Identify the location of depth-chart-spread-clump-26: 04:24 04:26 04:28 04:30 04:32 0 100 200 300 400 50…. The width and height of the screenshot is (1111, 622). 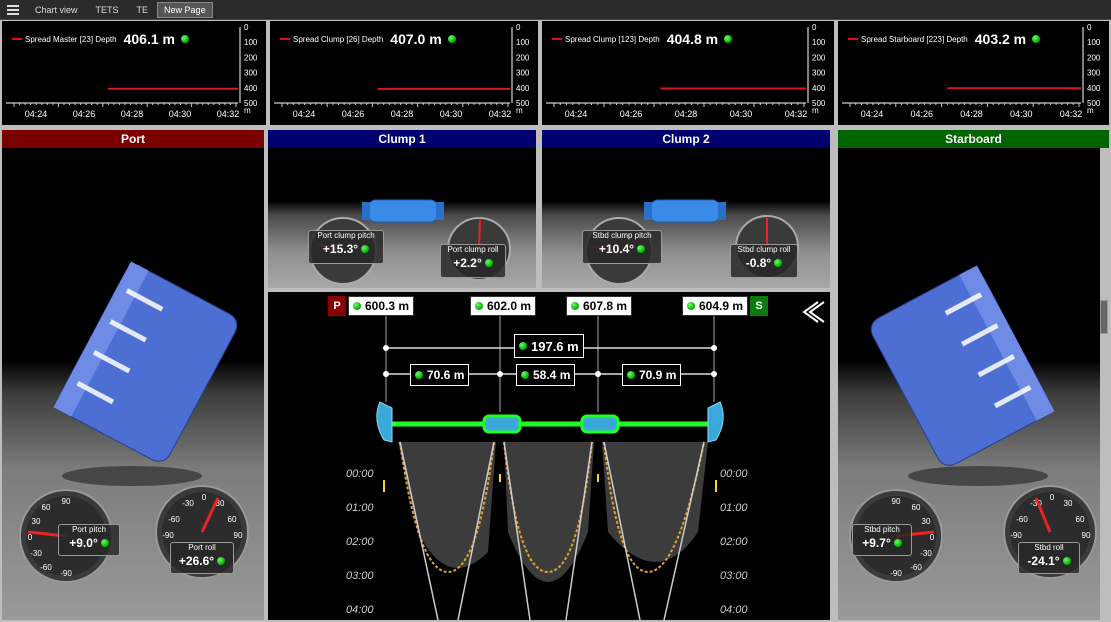
(404, 73).